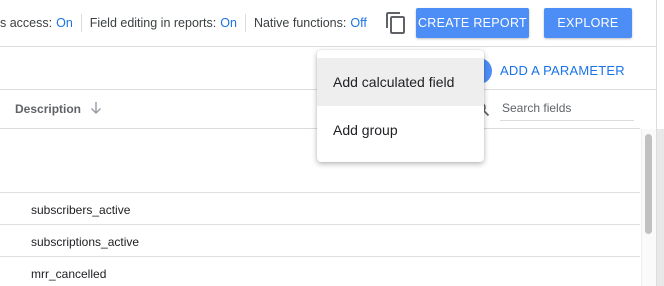  What do you see at coordinates (300, 23) in the screenshot?
I see `setting-label: Native functions:` at bounding box center [300, 23].